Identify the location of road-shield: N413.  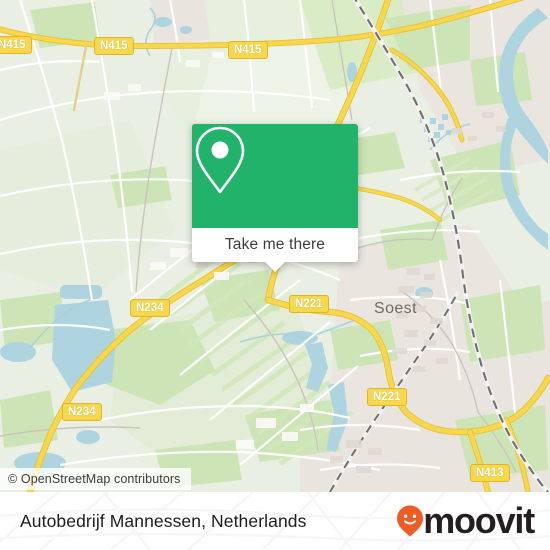
(490, 473).